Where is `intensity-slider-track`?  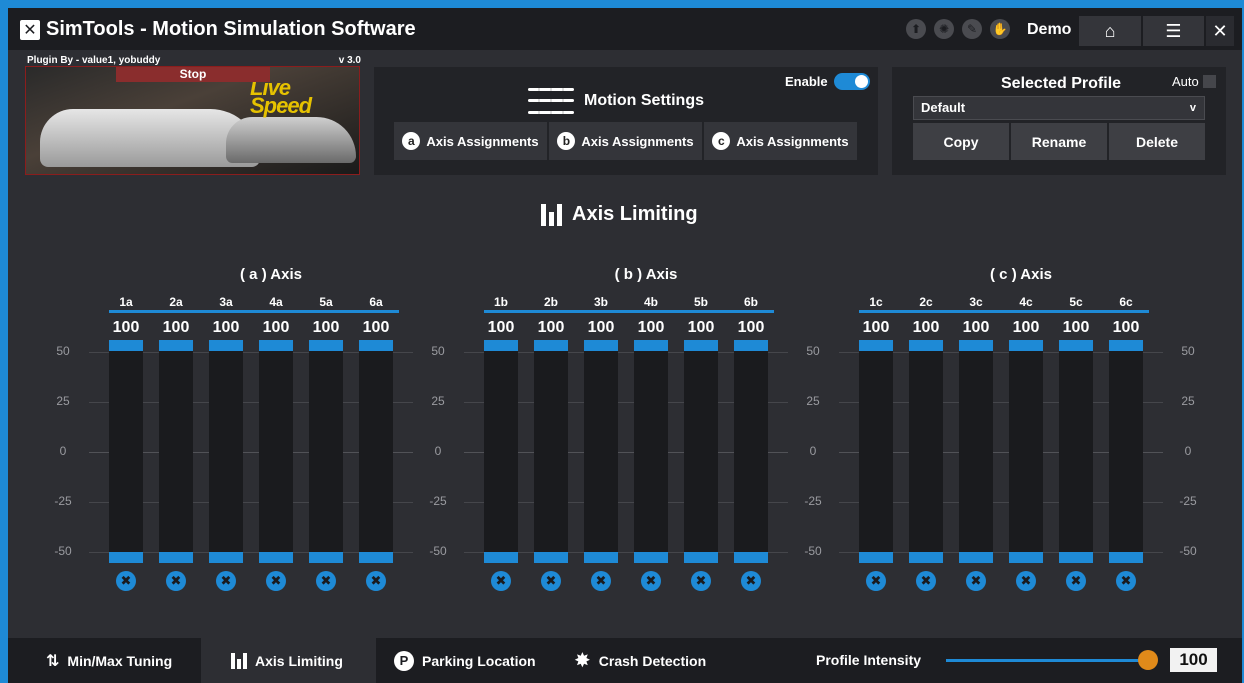
intensity-slider-track is located at coordinates (1048, 660).